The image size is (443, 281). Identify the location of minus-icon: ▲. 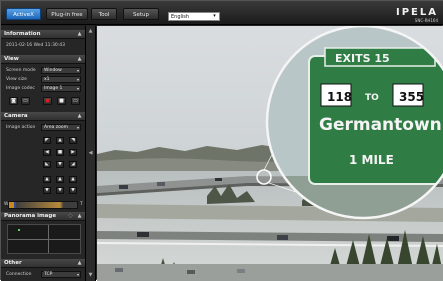
(47, 179).